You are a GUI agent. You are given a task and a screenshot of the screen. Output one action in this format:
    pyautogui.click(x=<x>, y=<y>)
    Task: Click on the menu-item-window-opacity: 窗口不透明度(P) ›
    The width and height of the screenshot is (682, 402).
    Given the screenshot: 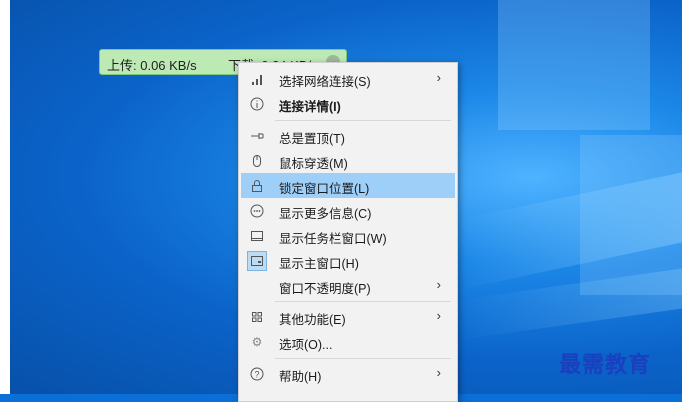 What is the action you would take?
    pyautogui.click(x=348, y=285)
    